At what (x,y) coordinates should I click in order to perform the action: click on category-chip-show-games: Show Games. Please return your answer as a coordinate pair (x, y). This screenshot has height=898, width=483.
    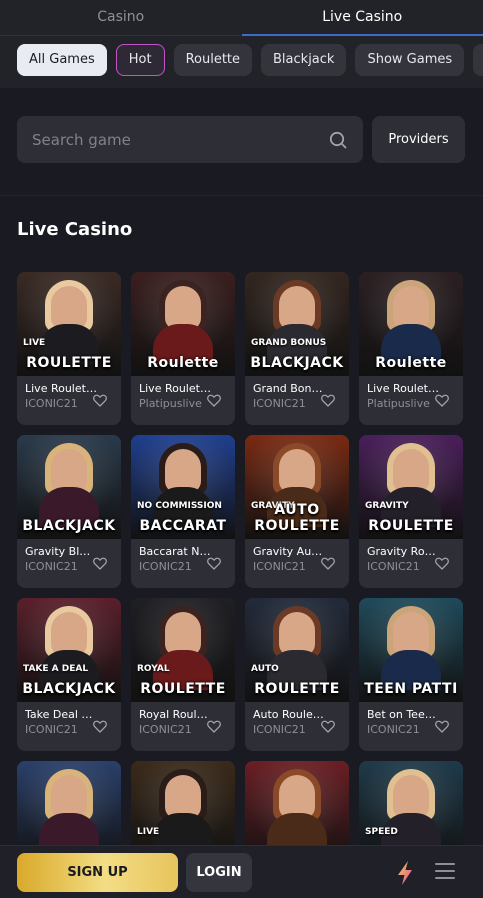
    Looking at the image, I should click on (410, 60).